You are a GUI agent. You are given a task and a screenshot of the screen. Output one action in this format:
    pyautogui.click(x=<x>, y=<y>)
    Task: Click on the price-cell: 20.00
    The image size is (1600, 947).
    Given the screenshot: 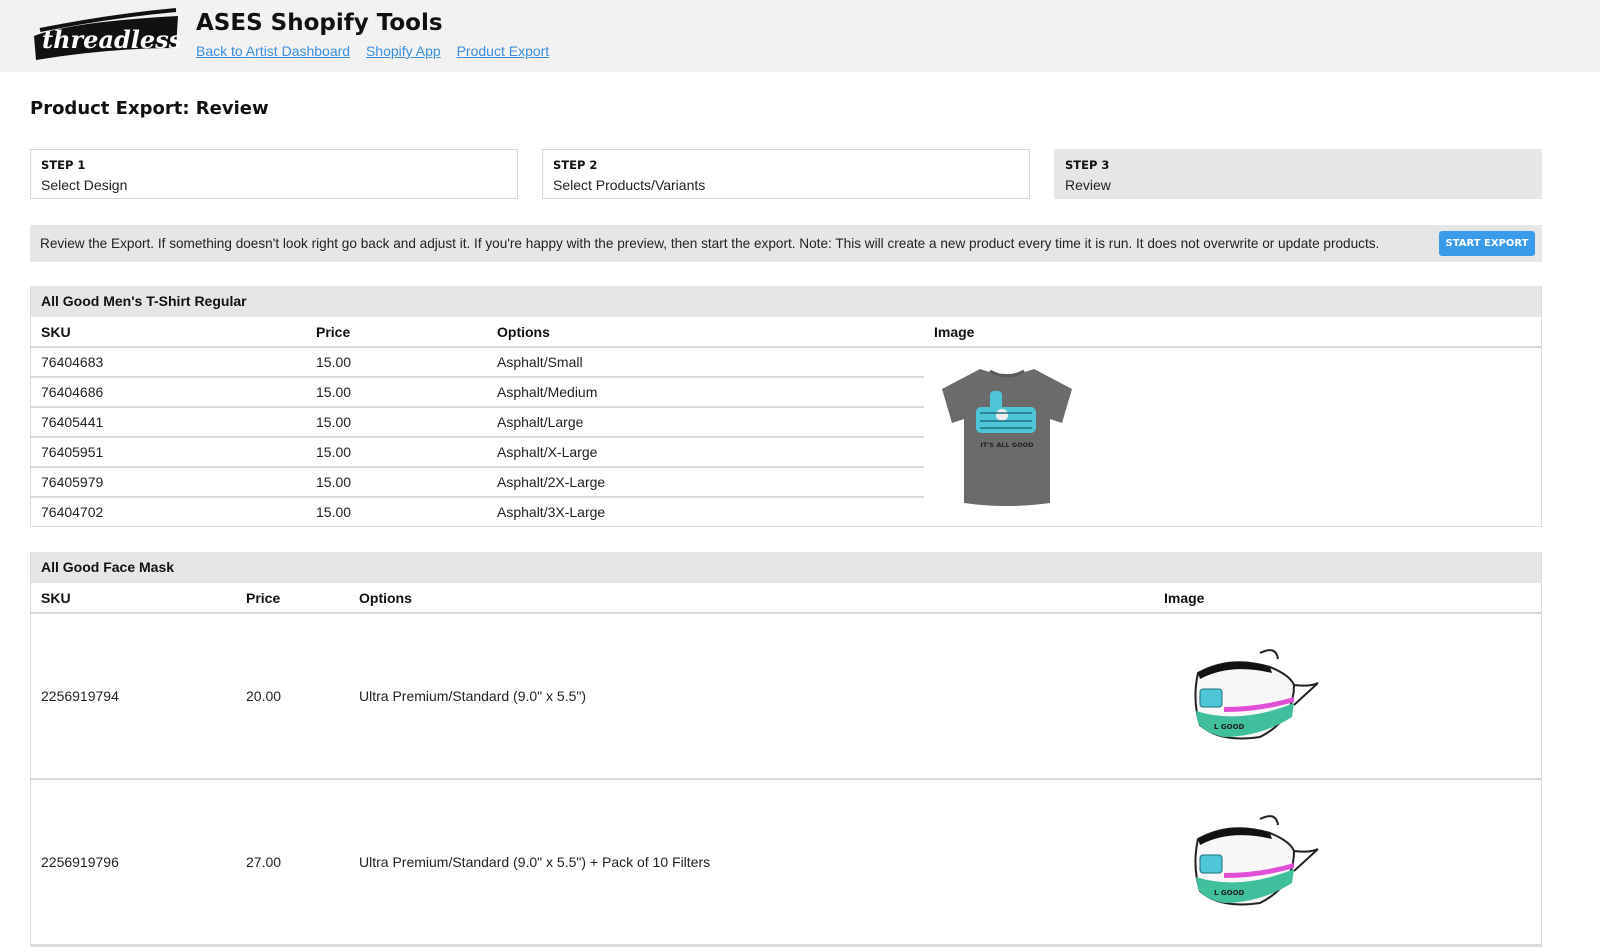 What is the action you would take?
    pyautogui.click(x=292, y=696)
    